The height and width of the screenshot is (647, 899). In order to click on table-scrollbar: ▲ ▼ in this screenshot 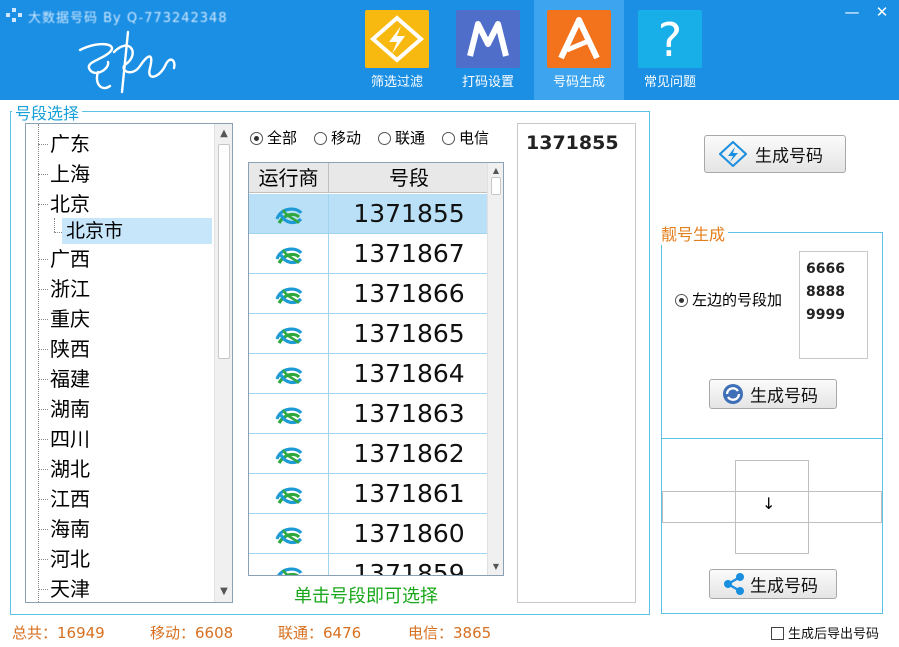, I will do `click(495, 369)`.